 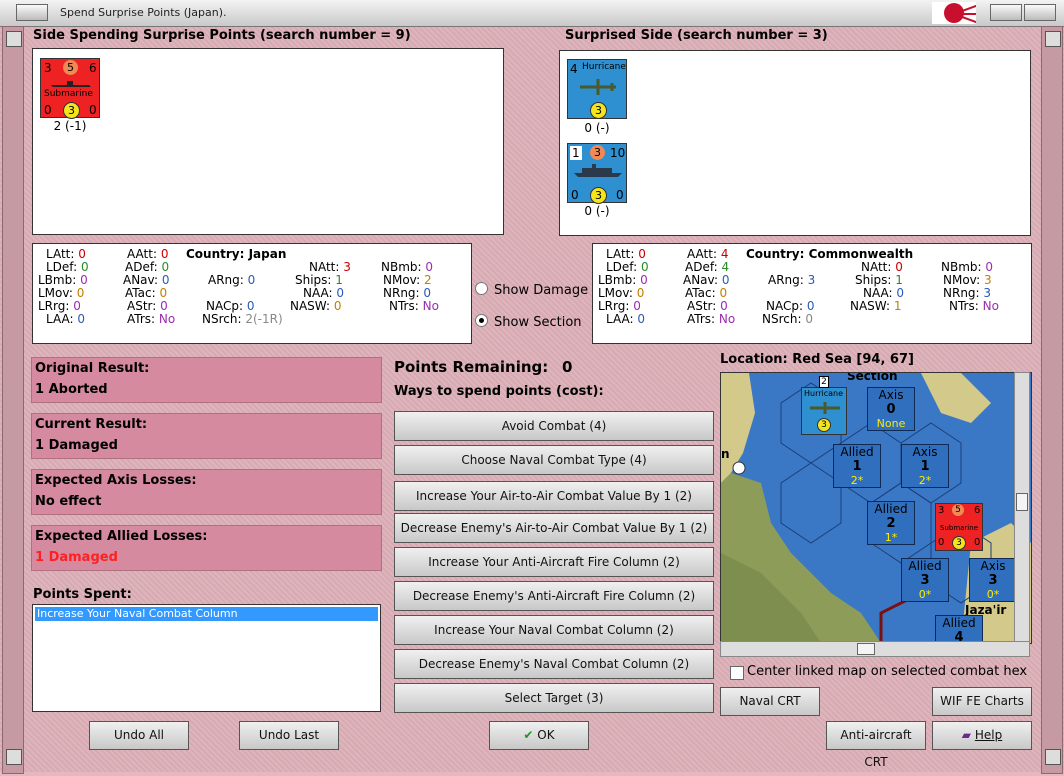 What do you see at coordinates (531, 290) in the screenshot?
I see `show-damage-option: Show Damage` at bounding box center [531, 290].